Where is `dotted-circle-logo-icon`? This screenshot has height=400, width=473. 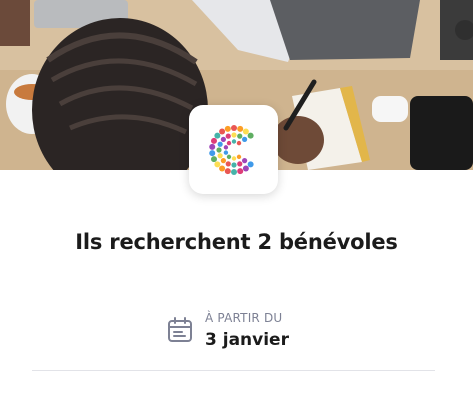 dotted-circle-logo-icon is located at coordinates (231, 149).